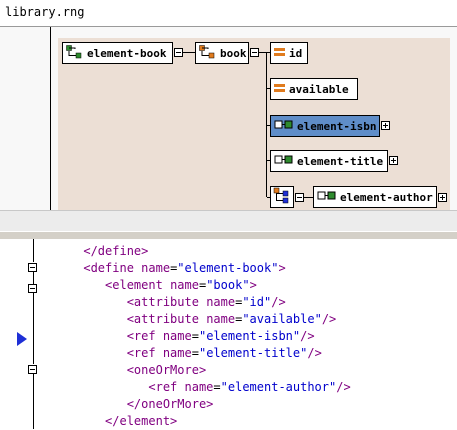 This screenshot has width=457, height=430. I want to click on editor-gutter, so click(7, 334).